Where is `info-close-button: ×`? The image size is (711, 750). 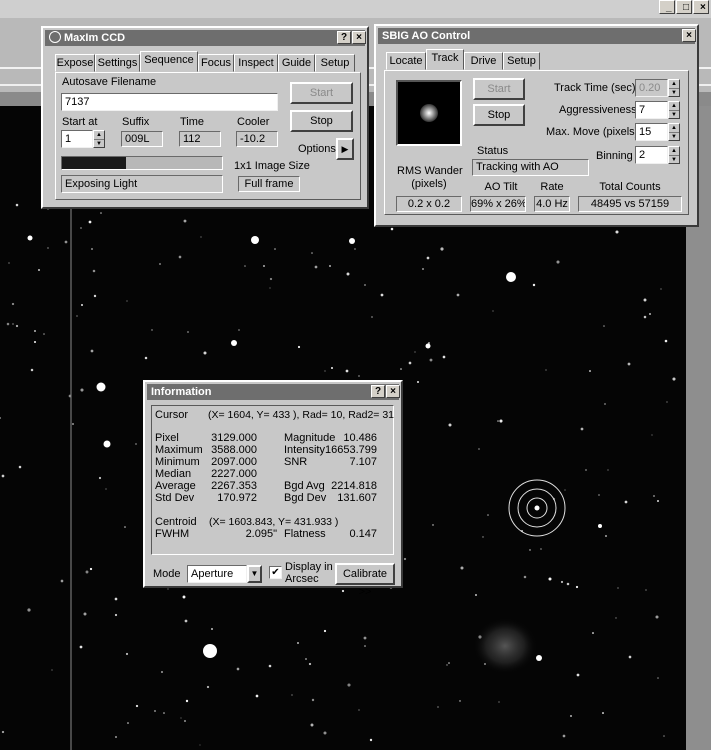 info-close-button: × is located at coordinates (393, 391).